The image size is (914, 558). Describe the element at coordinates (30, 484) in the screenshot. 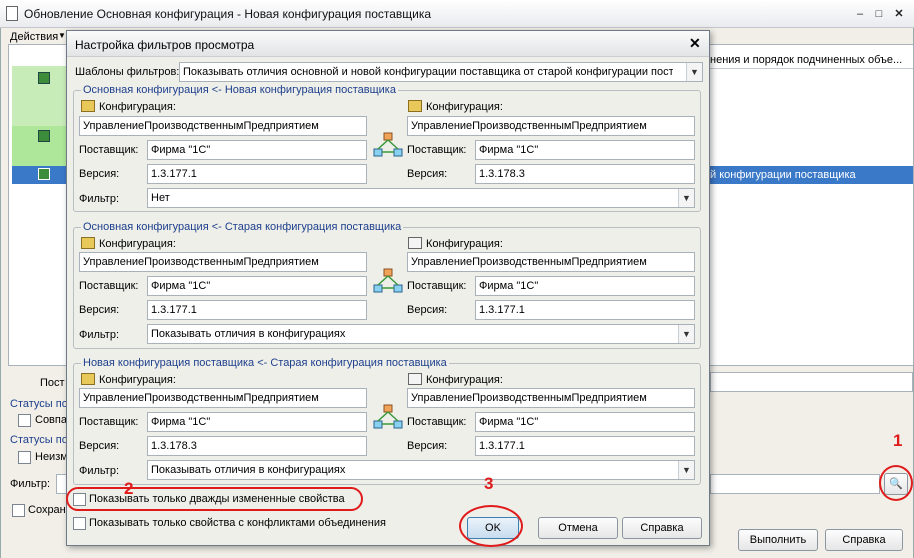

I see `filter-label: Фильтр:` at that location.